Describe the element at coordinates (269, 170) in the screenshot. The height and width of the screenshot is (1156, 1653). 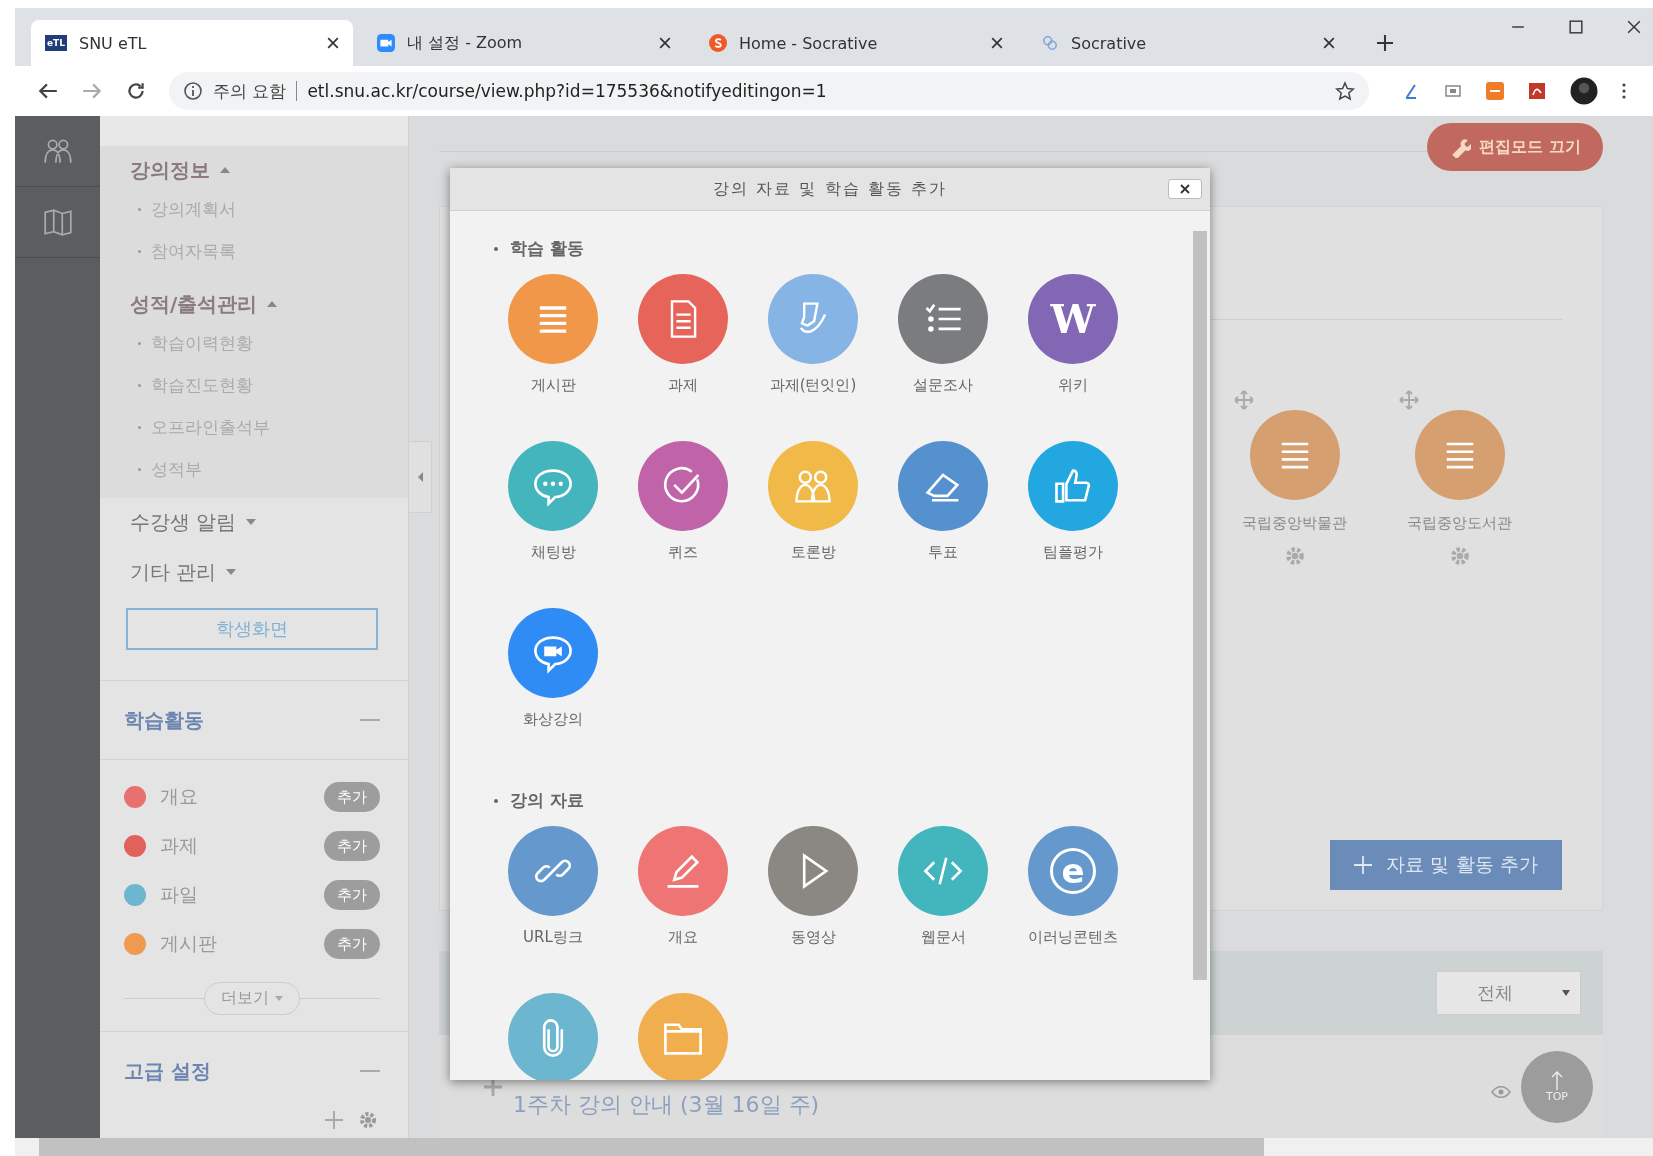
I see `menu-group-toggle: 강의정보` at that location.